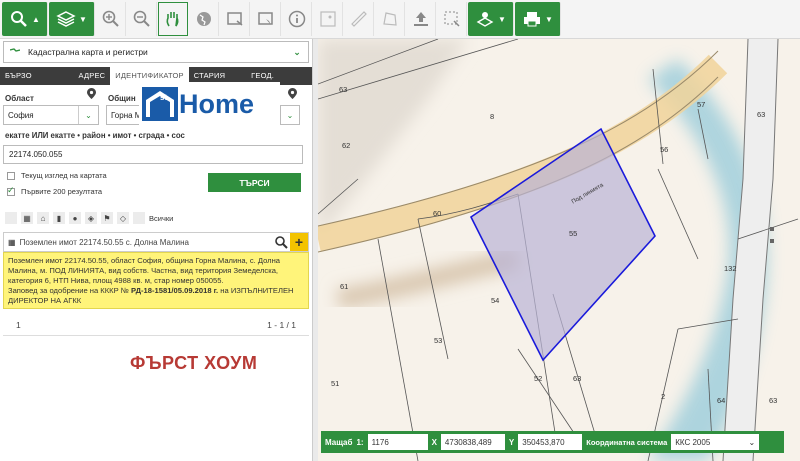  I want to click on measure-distance-button, so click(359, 19).